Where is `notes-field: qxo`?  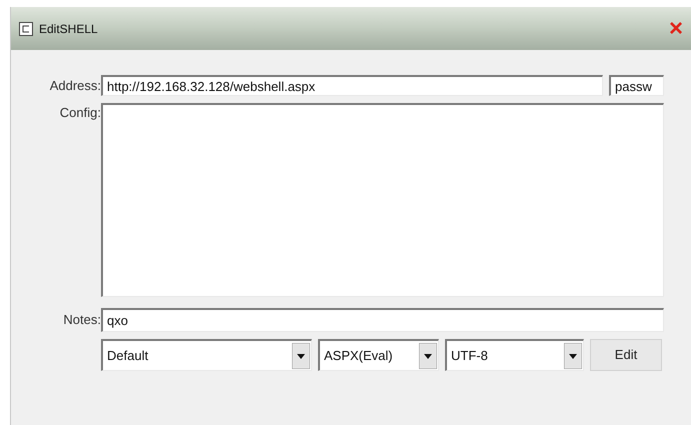 notes-field: qxo is located at coordinates (382, 320).